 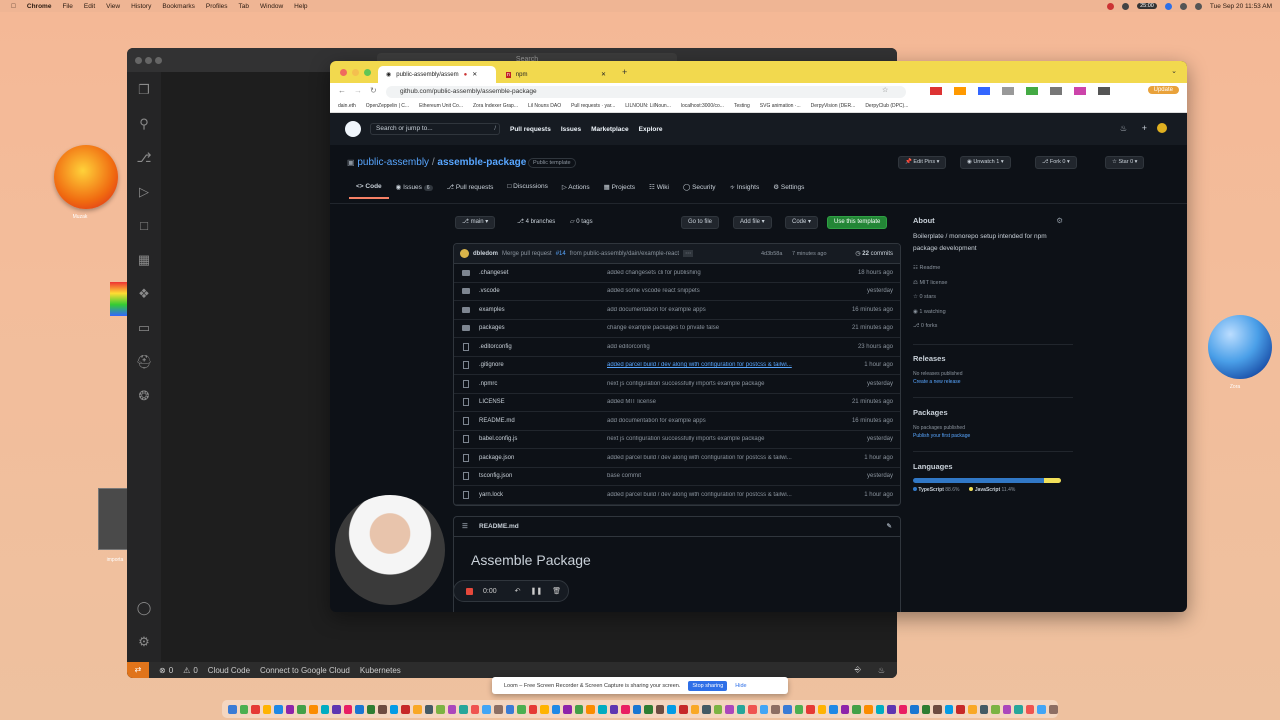 What do you see at coordinates (889, 527) in the screenshot?
I see `edit-pencil-icon: ✎` at bounding box center [889, 527].